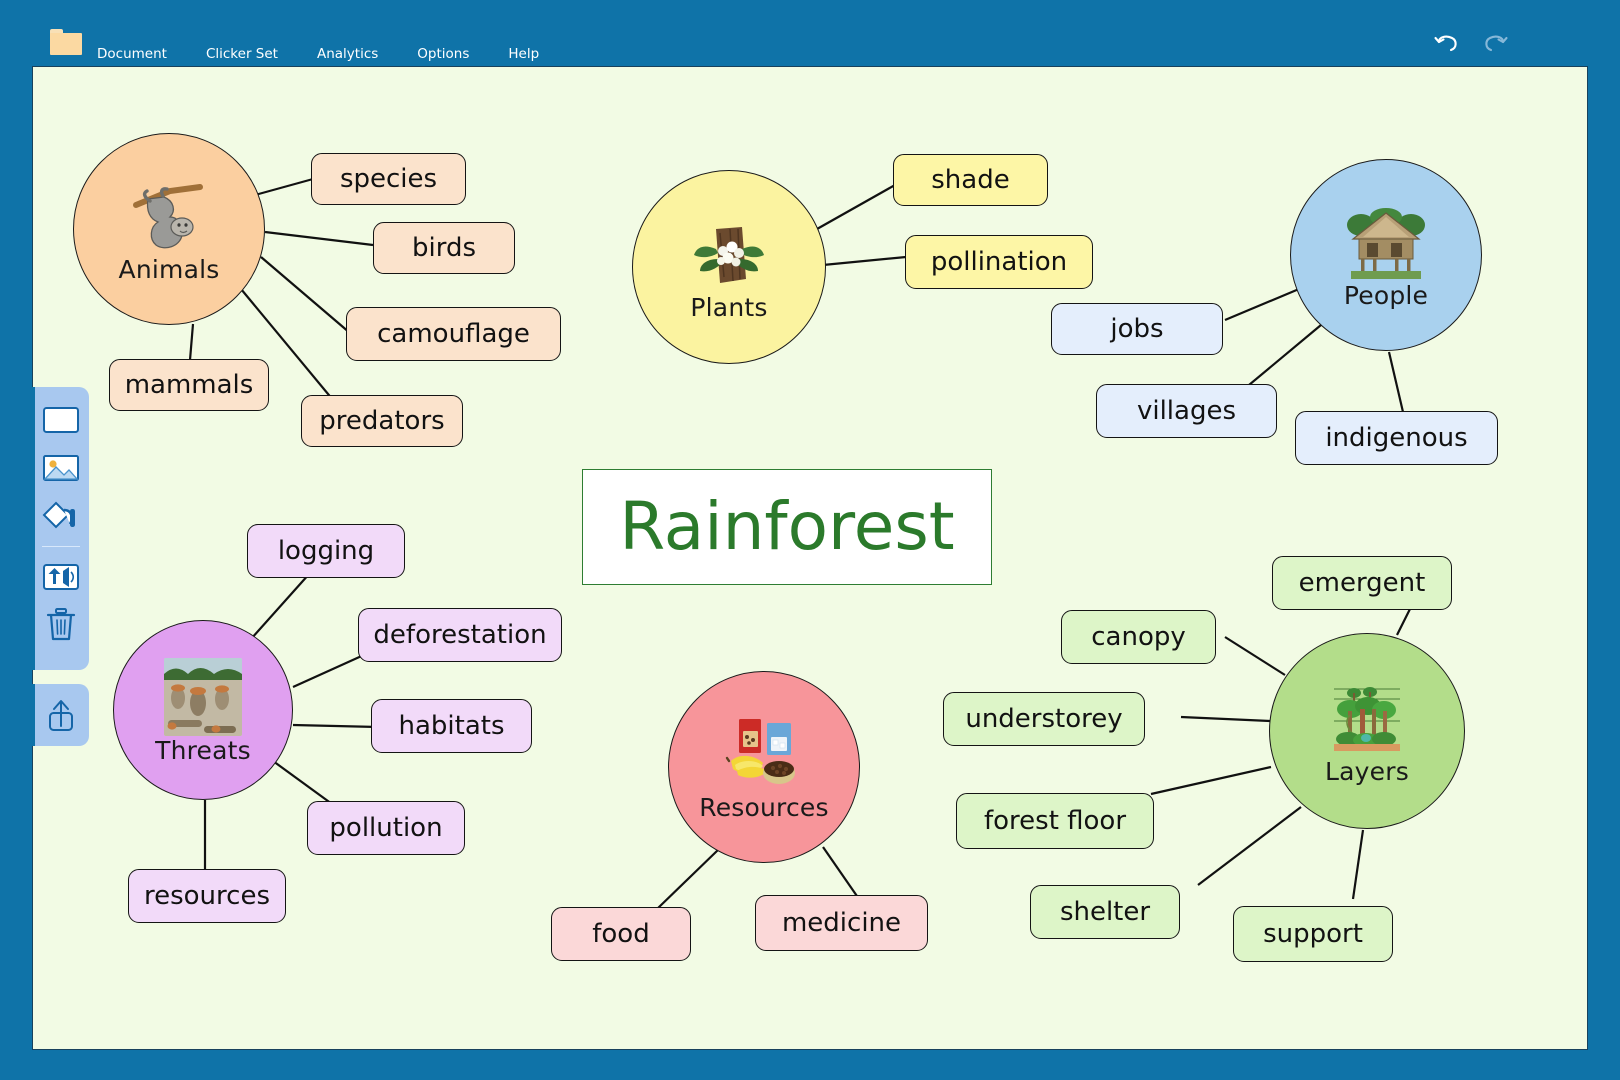 The image size is (1620, 1080). Describe the element at coordinates (61, 625) in the screenshot. I see `trash-icon` at that location.